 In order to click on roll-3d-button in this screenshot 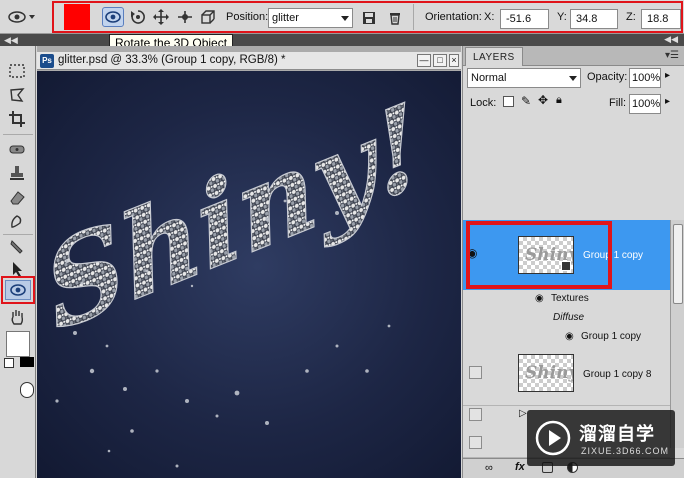, I will do `click(138, 17)`.